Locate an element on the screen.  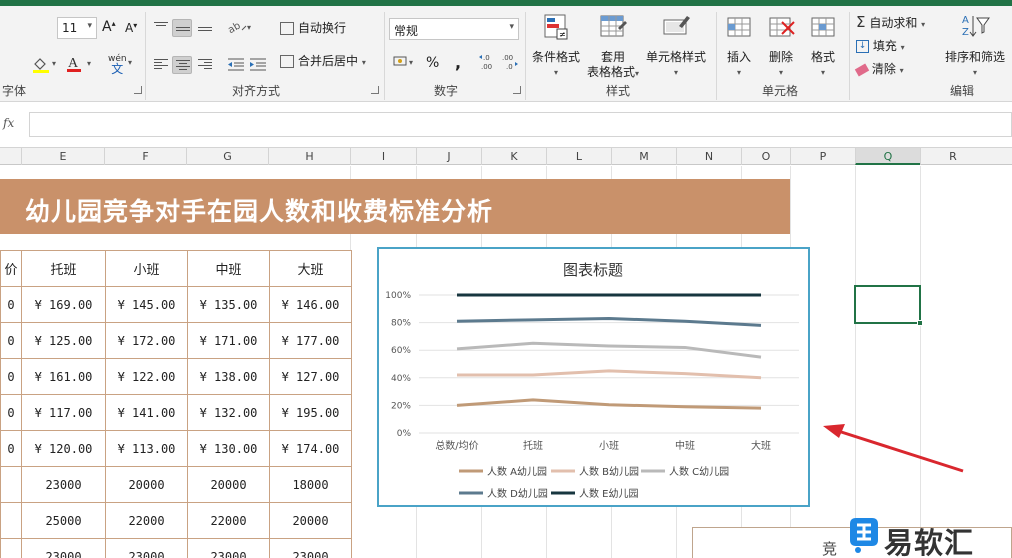
price-cell: ¥ 172.00 is located at coordinates (146, 340).